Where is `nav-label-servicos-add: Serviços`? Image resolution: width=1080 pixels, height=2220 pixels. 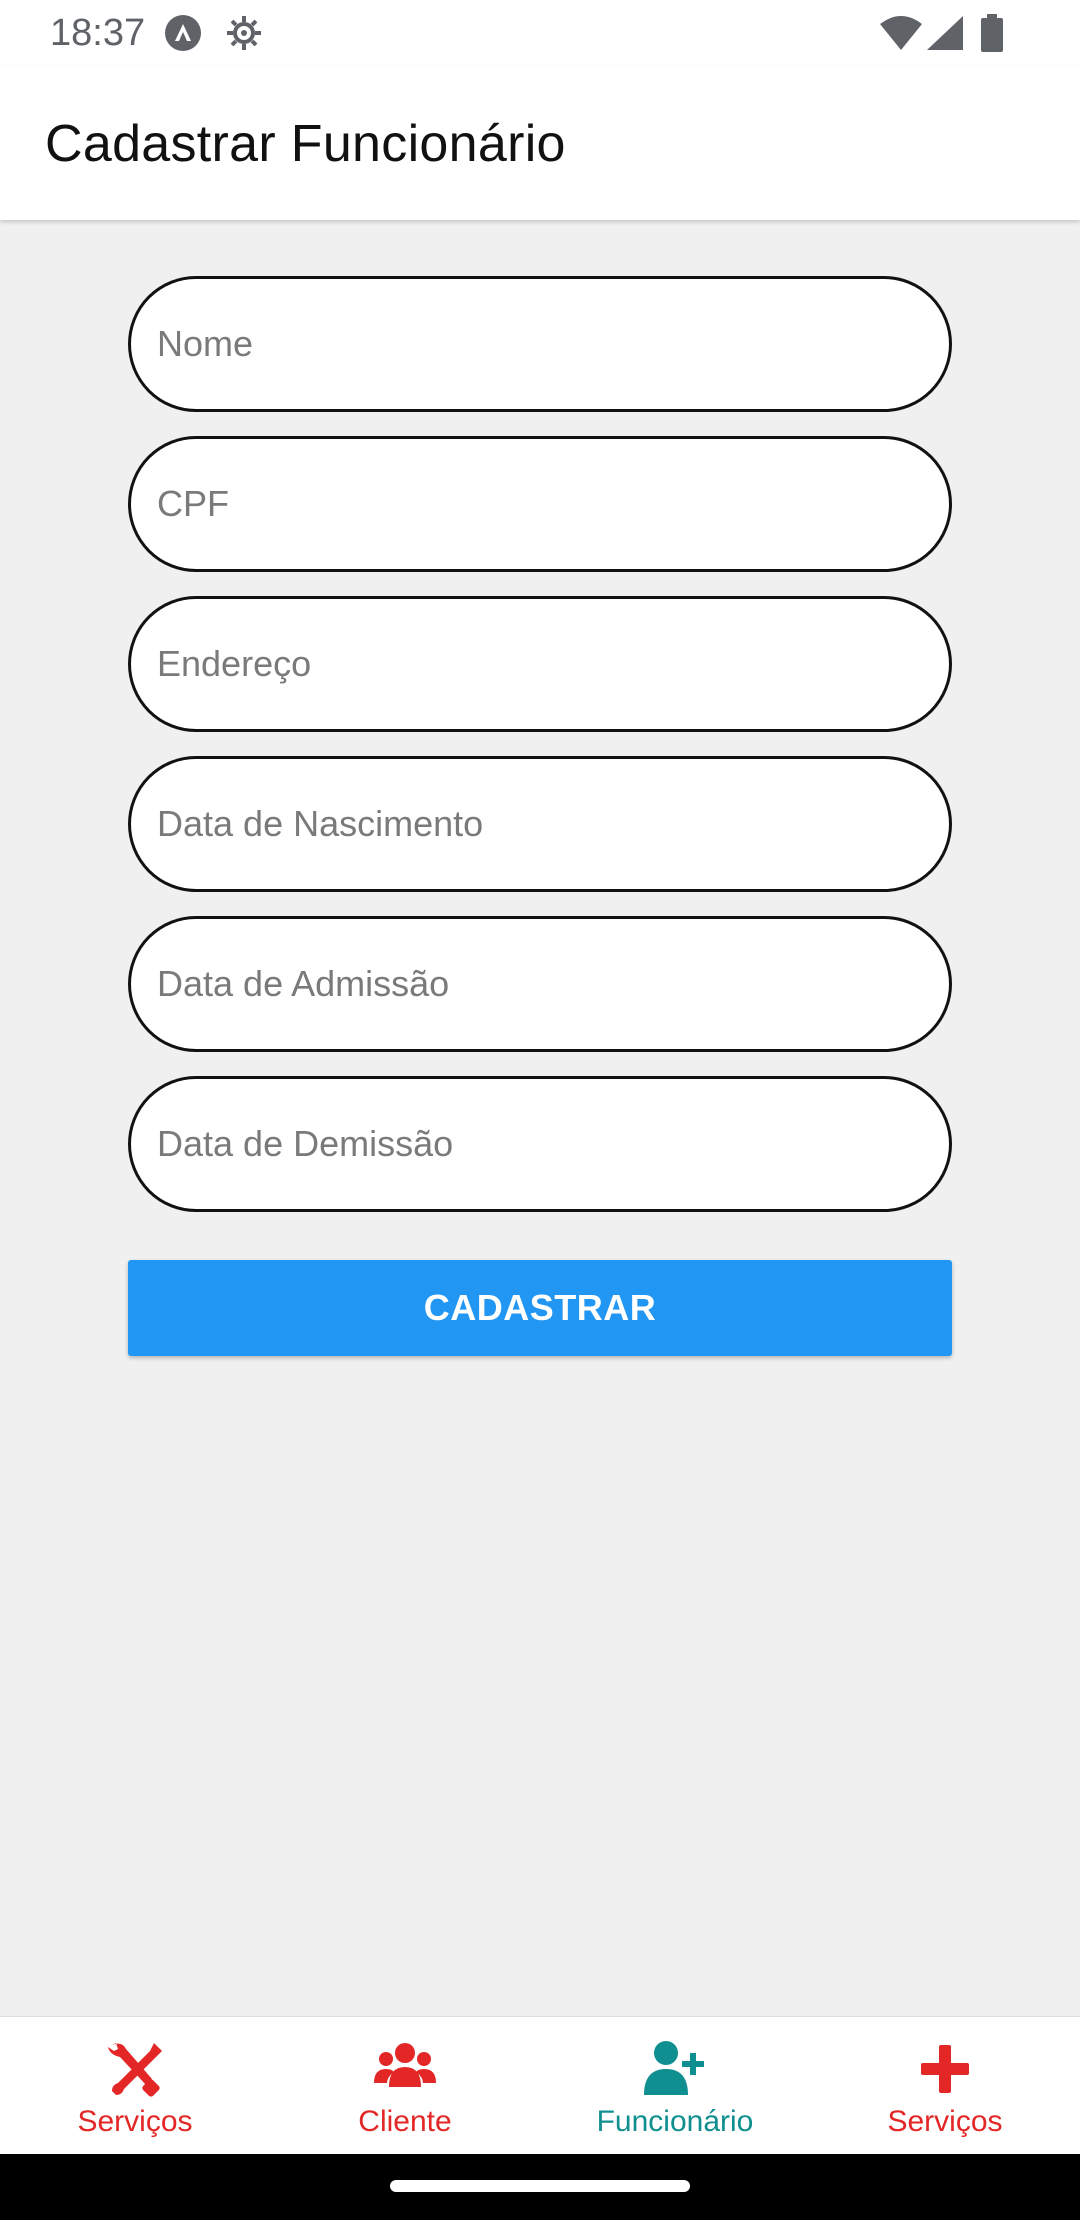 nav-label-servicos-add: Serviços is located at coordinates (945, 2121).